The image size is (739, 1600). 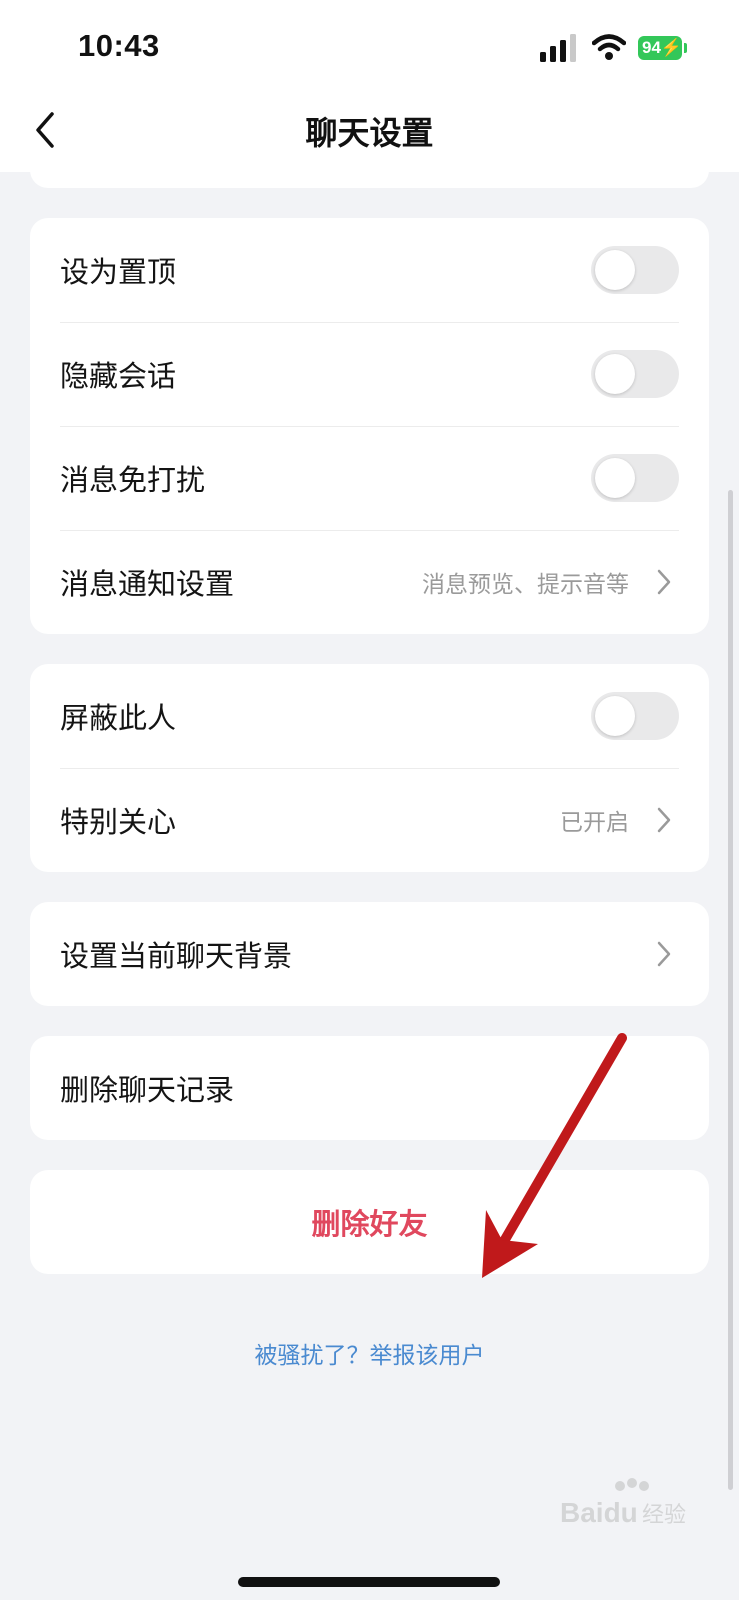 I want to click on home-indicator, so click(x=369, y=1582).